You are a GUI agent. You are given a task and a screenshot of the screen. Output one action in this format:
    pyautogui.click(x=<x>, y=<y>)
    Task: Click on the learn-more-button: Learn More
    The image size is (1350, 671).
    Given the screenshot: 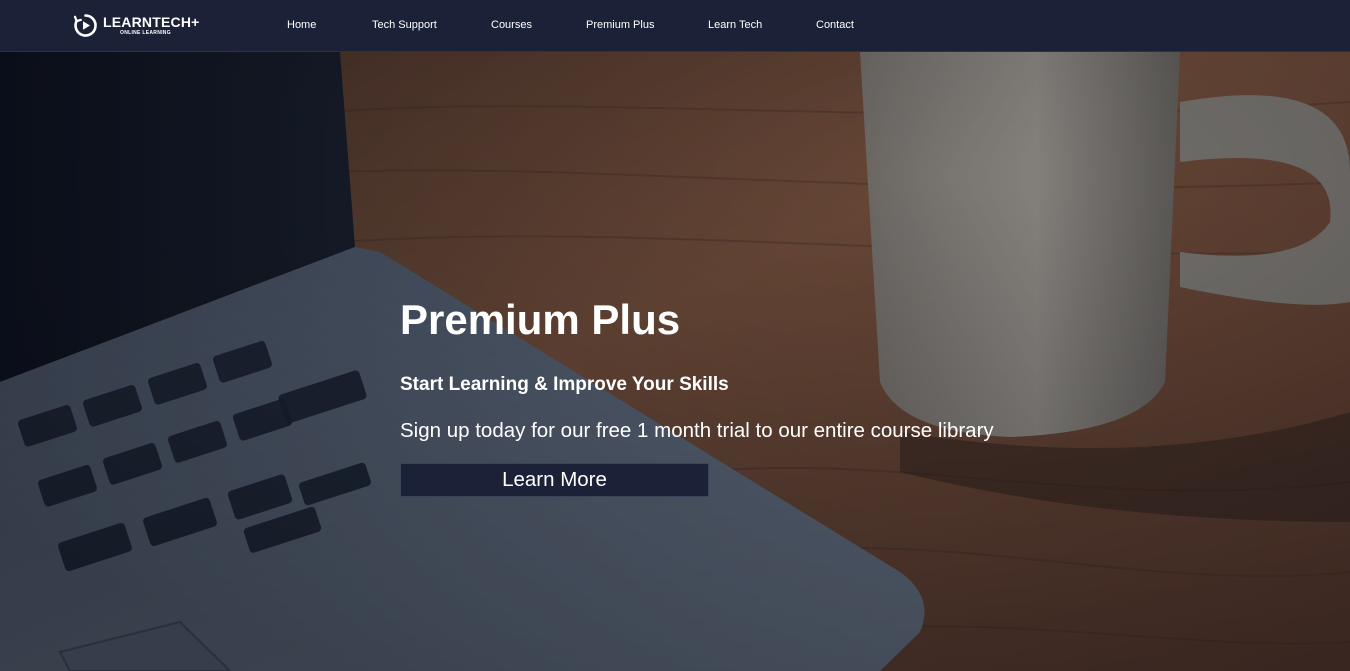 What is the action you would take?
    pyautogui.click(x=554, y=480)
    